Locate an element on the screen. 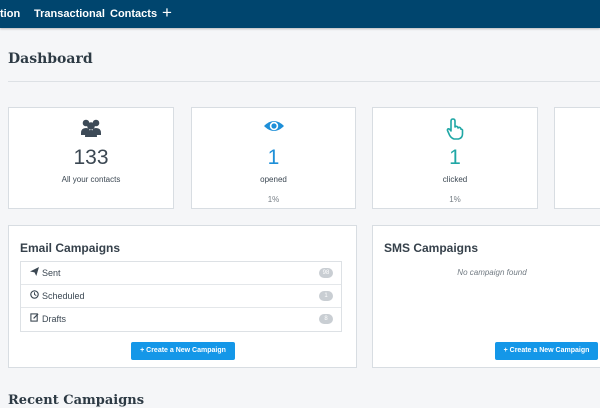  pointer-hand-icon is located at coordinates (455, 129).